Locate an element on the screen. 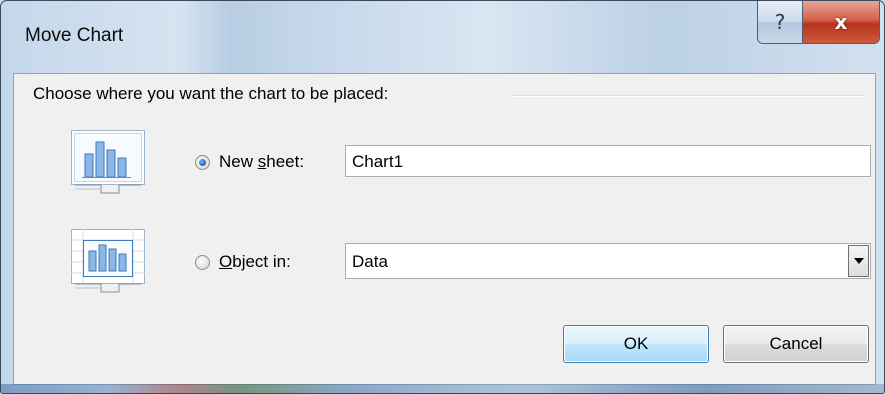  dialog-title: Move Chart is located at coordinates (74, 35).